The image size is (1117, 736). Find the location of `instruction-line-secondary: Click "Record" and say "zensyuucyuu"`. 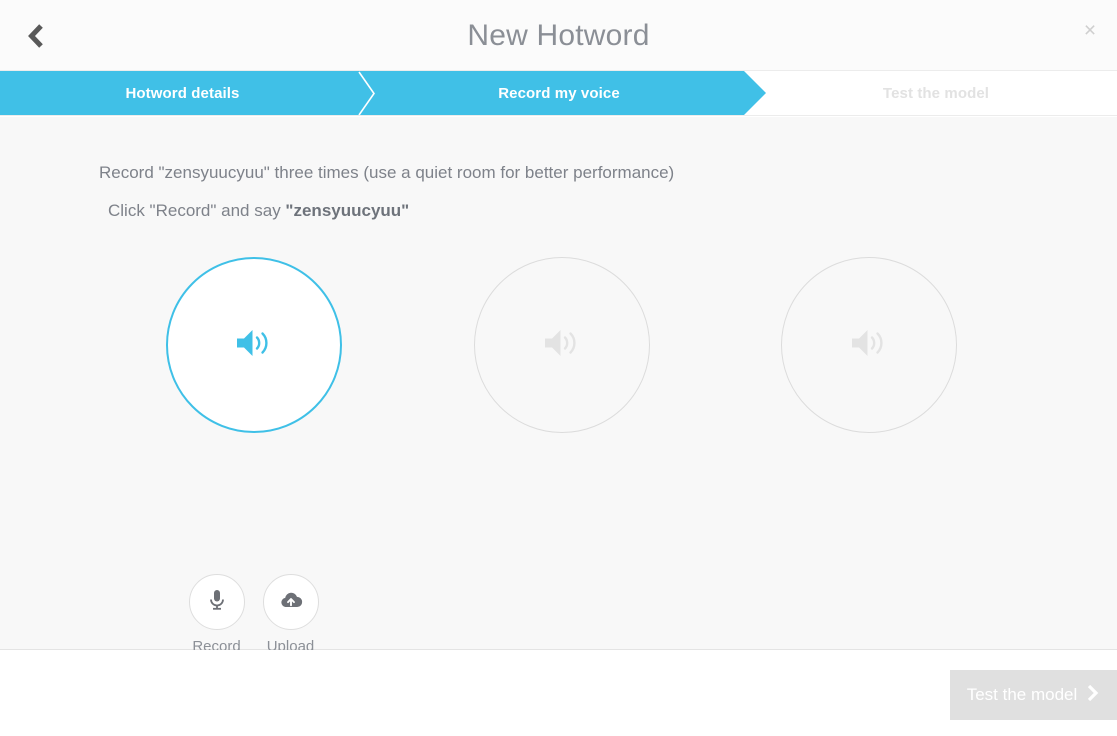

instruction-line-secondary: Click "Record" and say "zensyuucyuu" is located at coordinates (608, 211).